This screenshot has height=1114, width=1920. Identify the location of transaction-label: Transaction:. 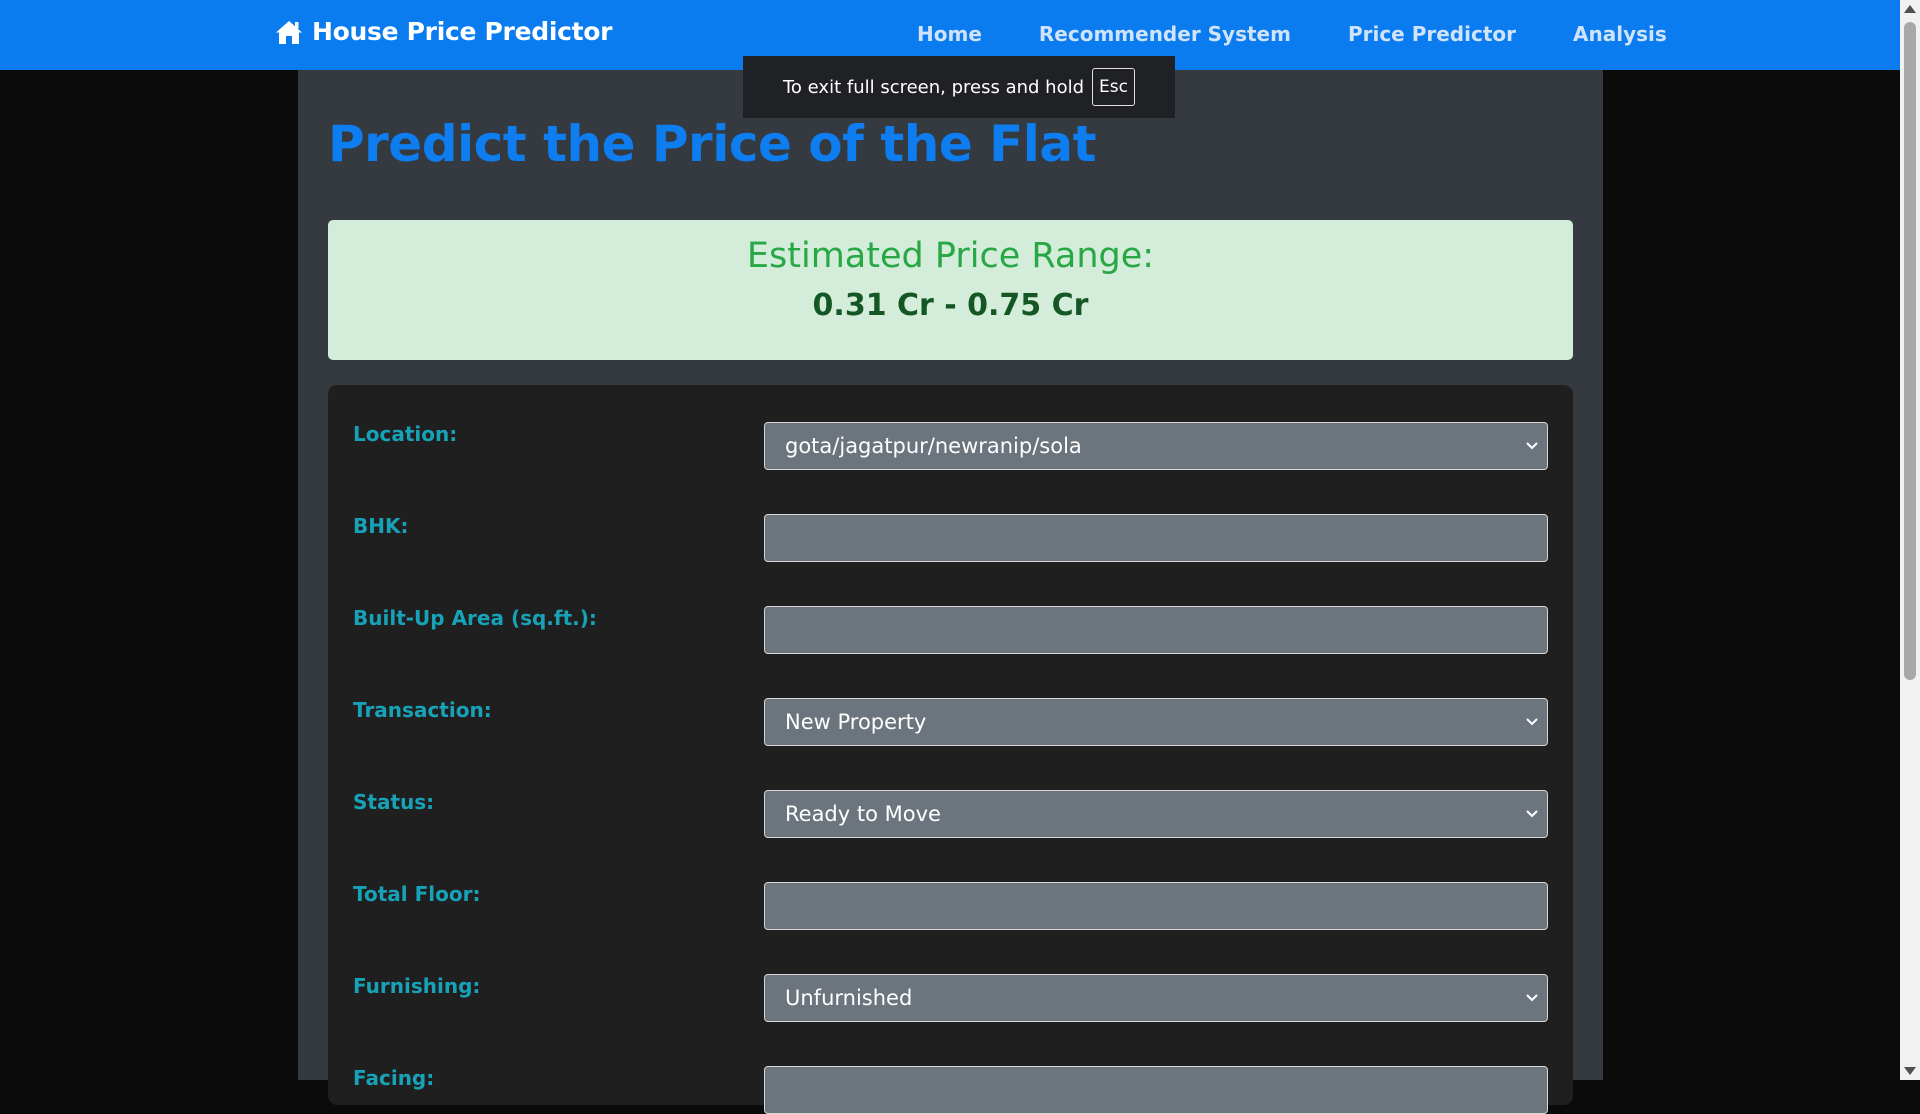
(422, 710).